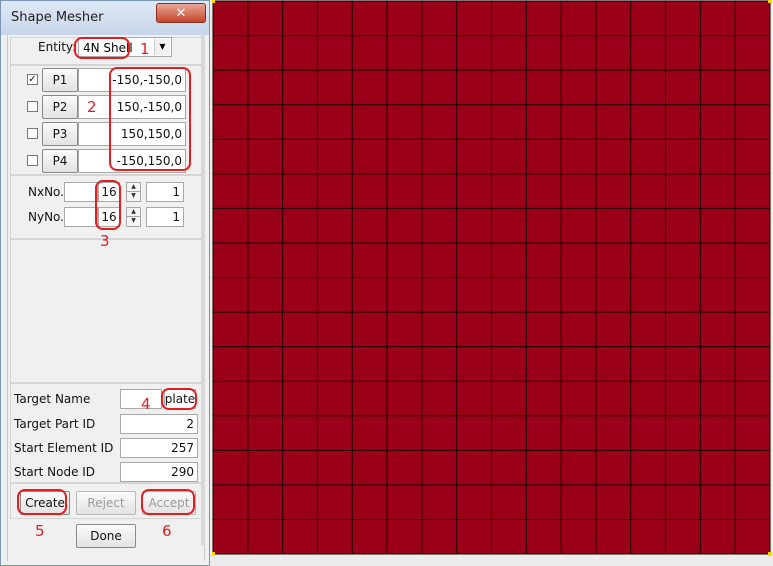 The height and width of the screenshot is (566, 773). Describe the element at coordinates (52, 399) in the screenshot. I see `target-name-label: Target Name` at that location.